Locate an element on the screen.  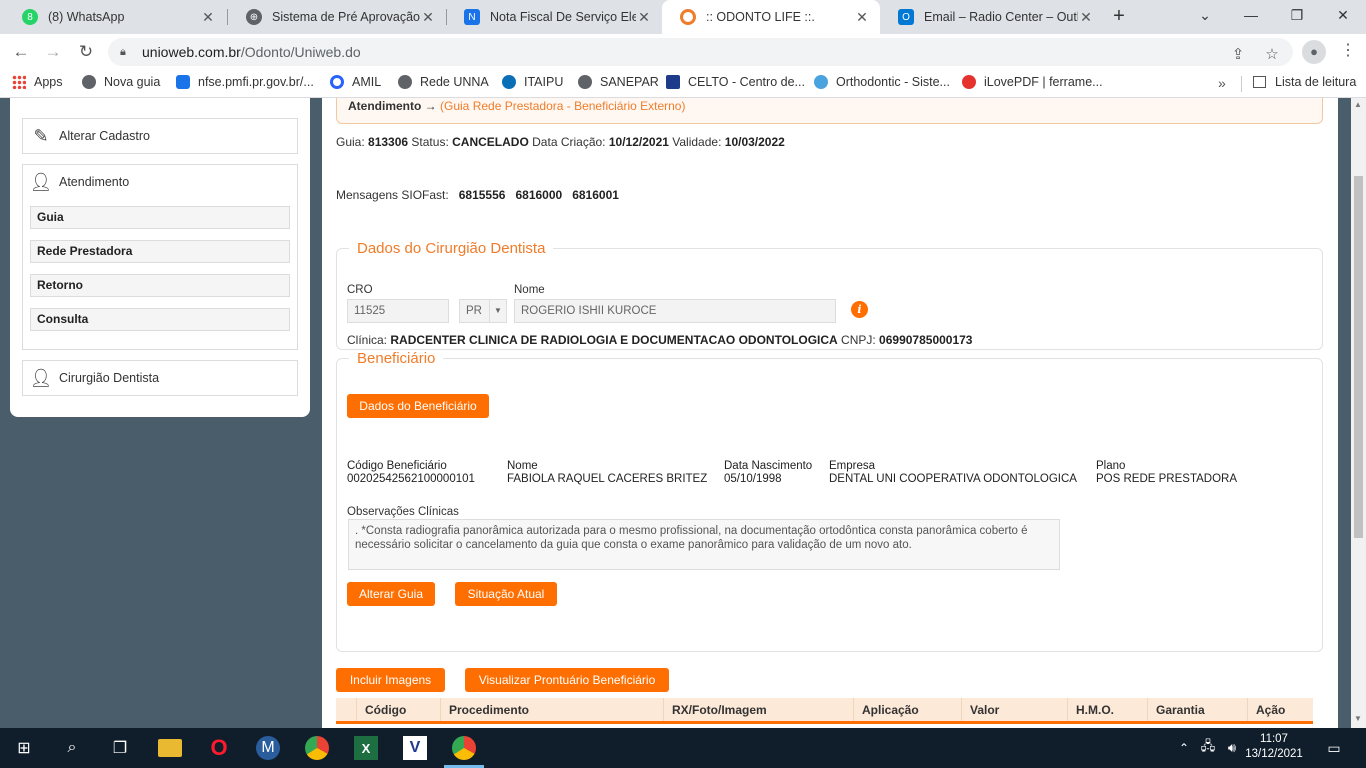
app-v-icon: V is located at coordinates (415, 748).